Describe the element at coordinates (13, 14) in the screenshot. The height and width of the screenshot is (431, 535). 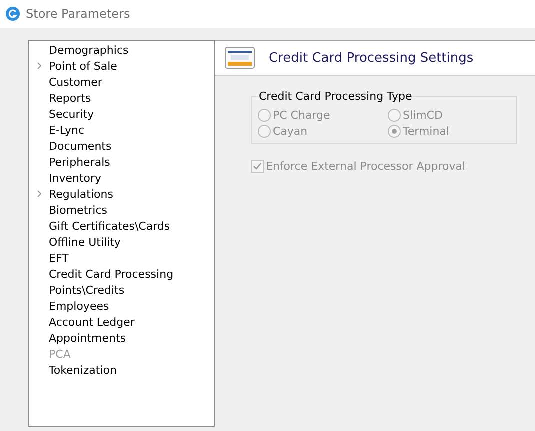
I see `app-icon` at that location.